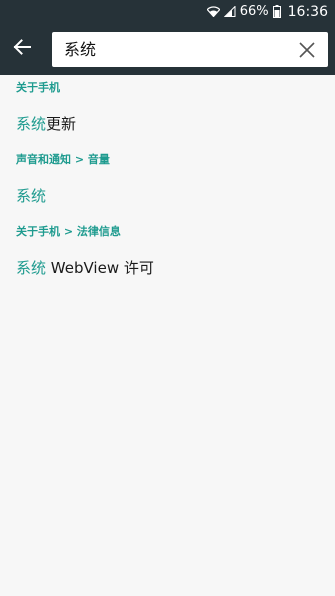 This screenshot has height=596, width=335. What do you see at coordinates (167, 11) in the screenshot?
I see `status-bar: 66% 16:36` at bounding box center [167, 11].